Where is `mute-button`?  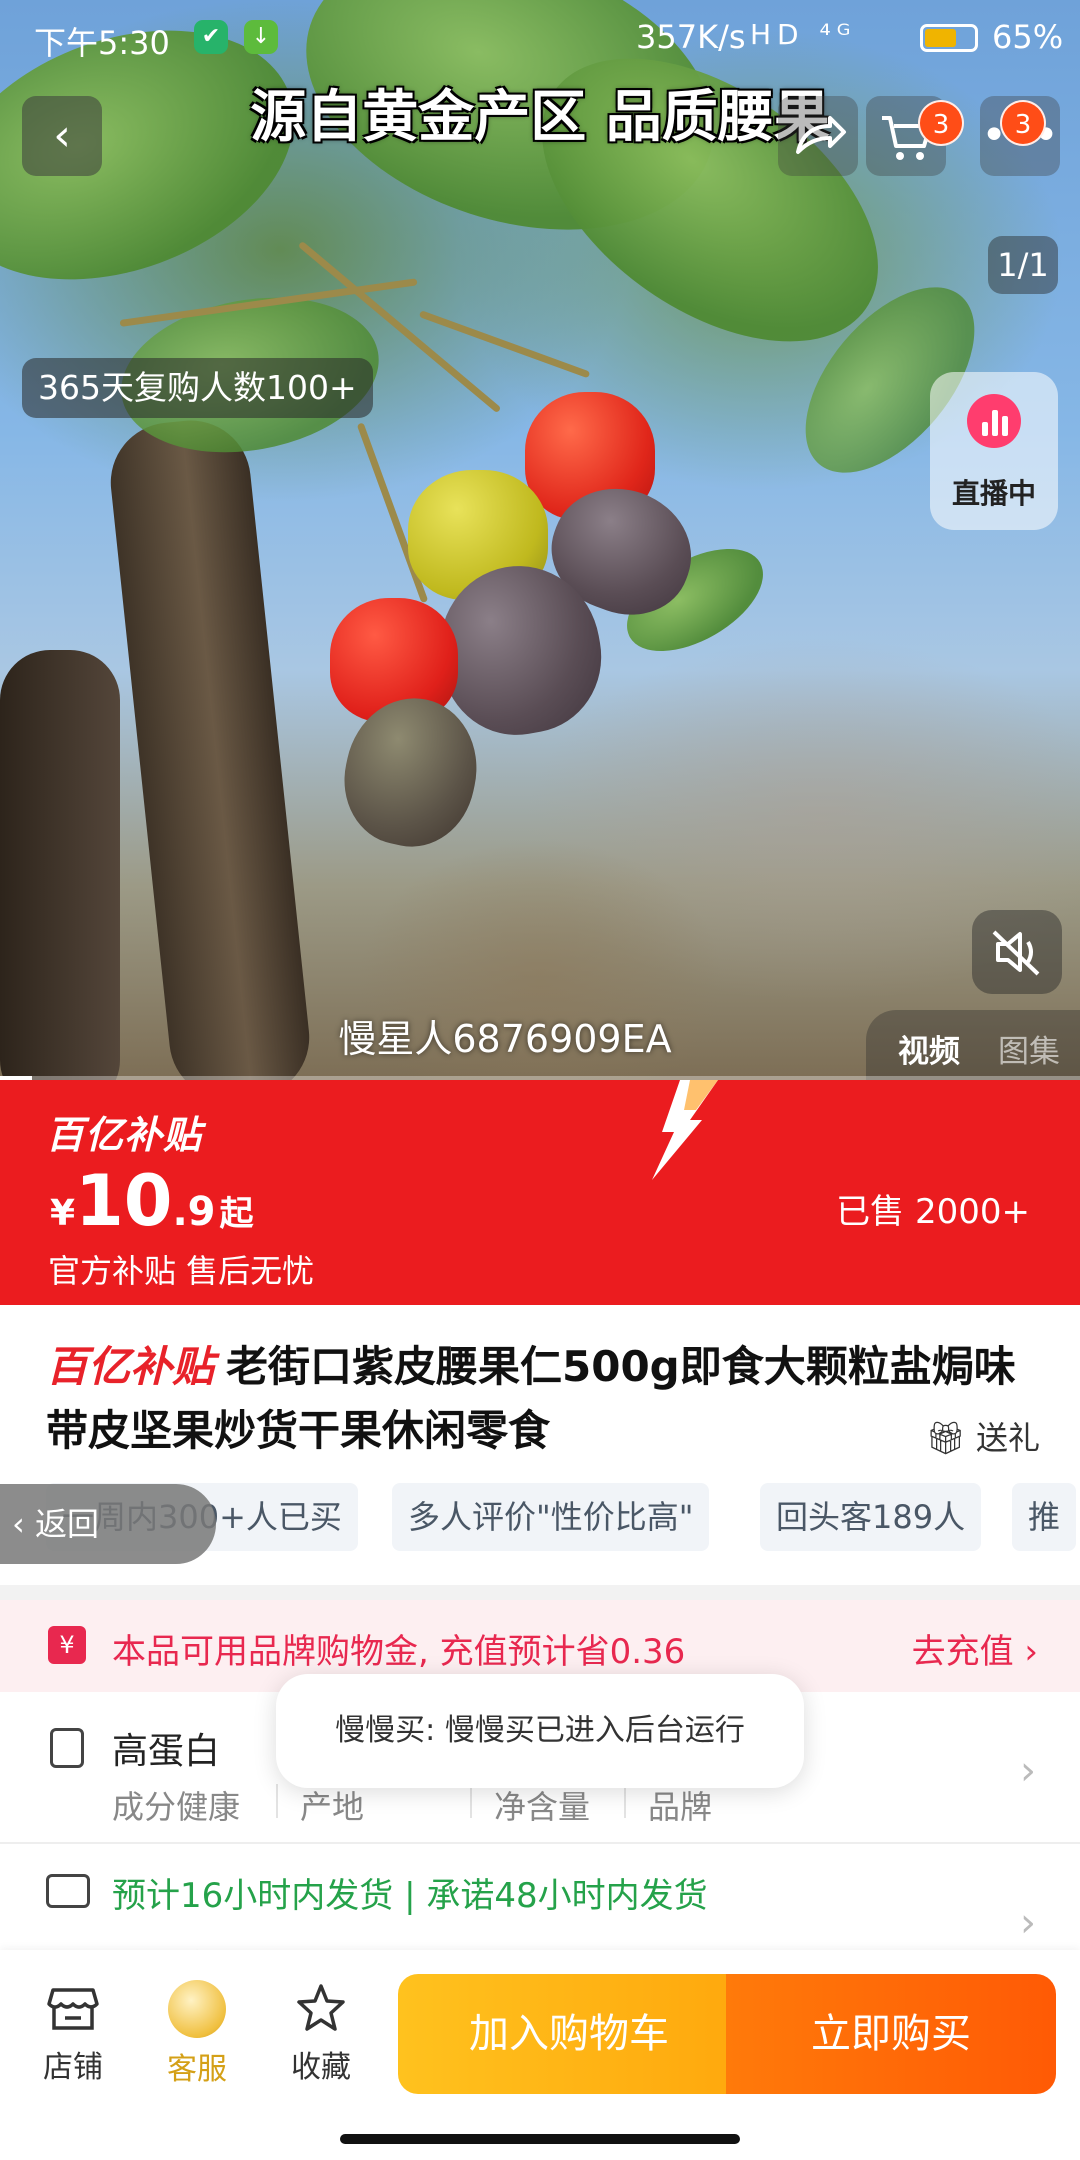
mute-button is located at coordinates (1017, 952).